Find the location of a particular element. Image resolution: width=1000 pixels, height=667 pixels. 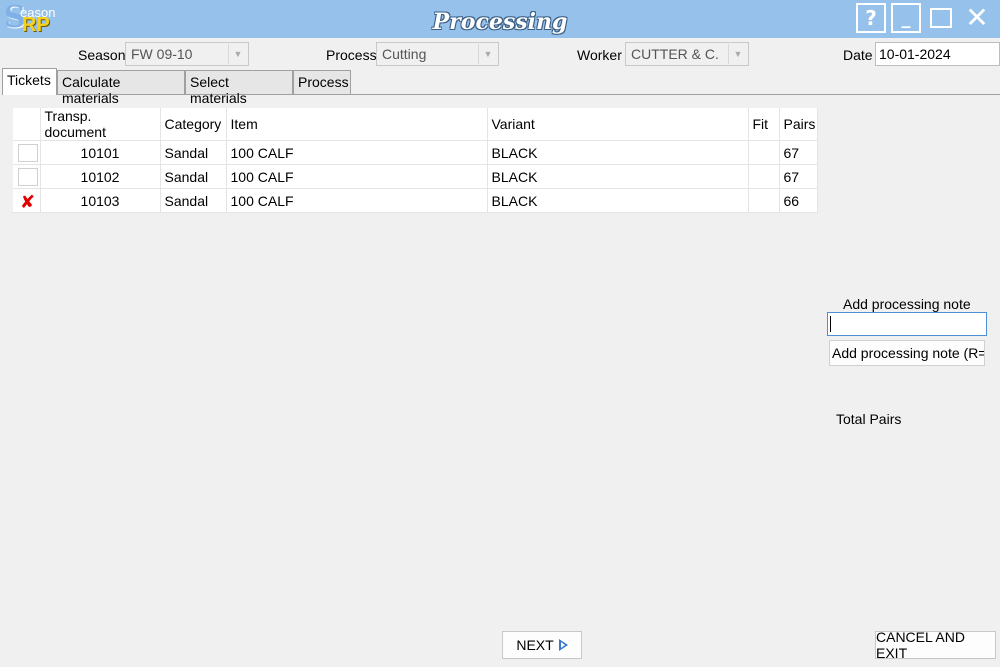

next-button-label: NEXT is located at coordinates (535, 645).